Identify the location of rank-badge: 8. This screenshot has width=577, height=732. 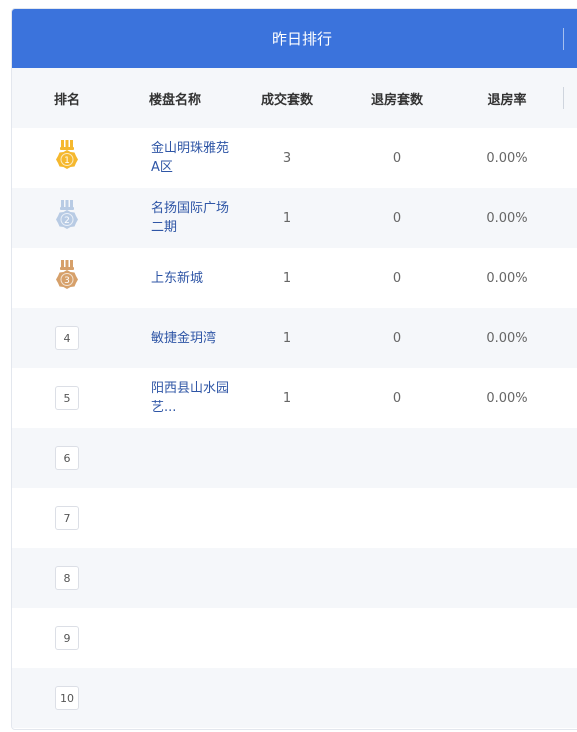
(67, 578).